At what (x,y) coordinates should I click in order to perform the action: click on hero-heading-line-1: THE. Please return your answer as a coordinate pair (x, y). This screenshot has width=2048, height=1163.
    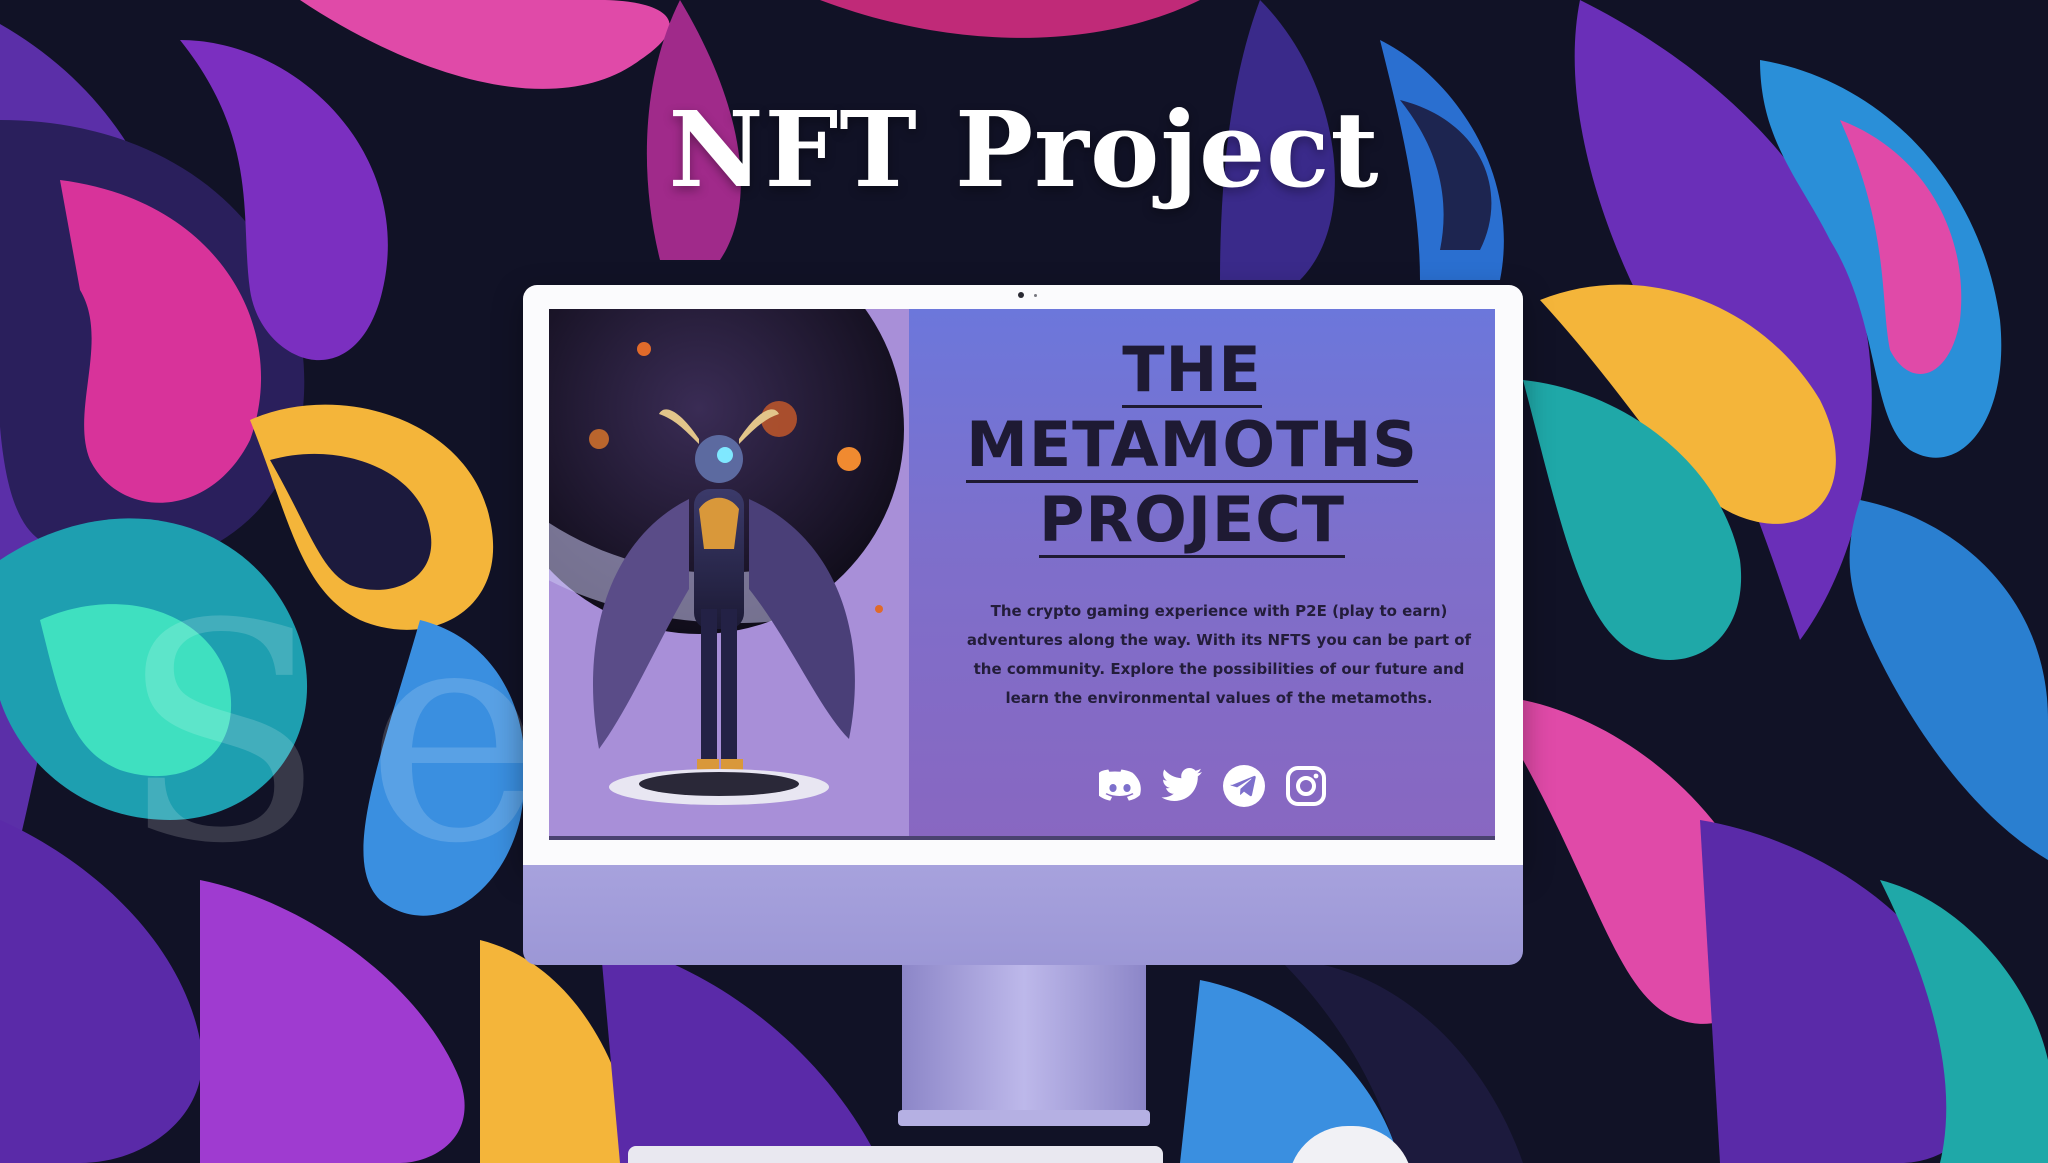
    Looking at the image, I should click on (1192, 370).